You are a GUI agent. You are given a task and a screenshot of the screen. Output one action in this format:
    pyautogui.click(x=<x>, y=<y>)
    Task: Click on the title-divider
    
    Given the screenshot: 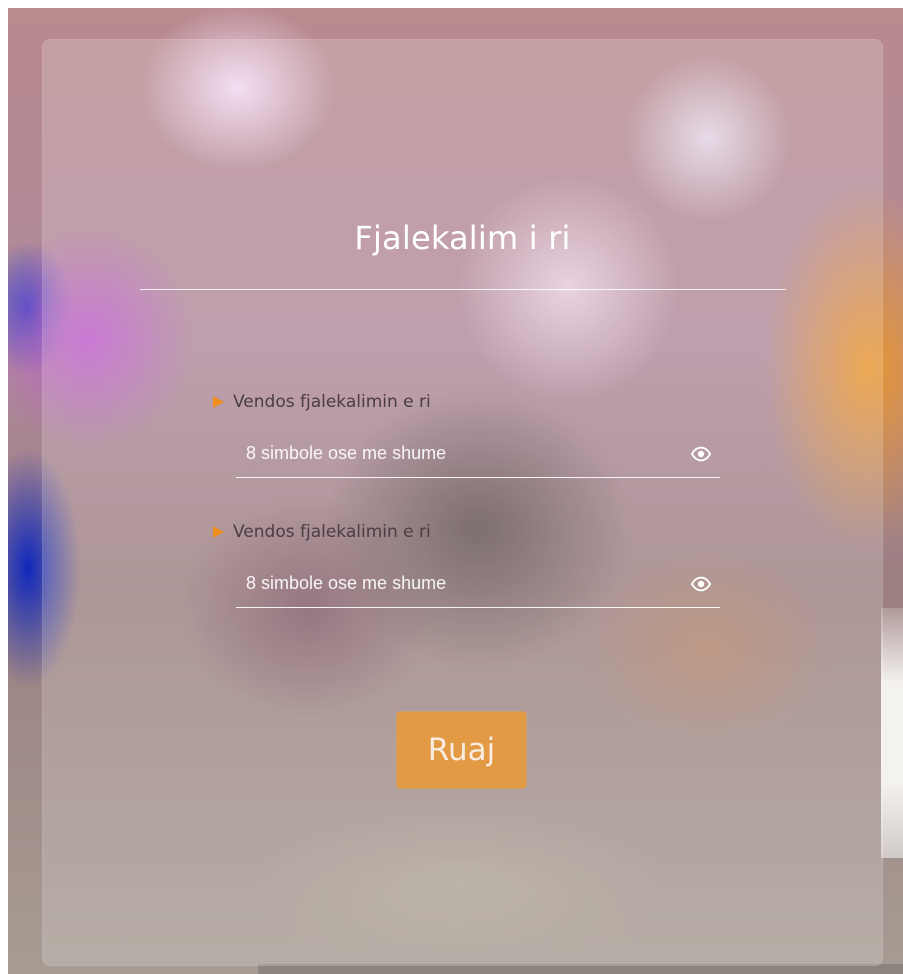 What is the action you would take?
    pyautogui.click(x=463, y=289)
    